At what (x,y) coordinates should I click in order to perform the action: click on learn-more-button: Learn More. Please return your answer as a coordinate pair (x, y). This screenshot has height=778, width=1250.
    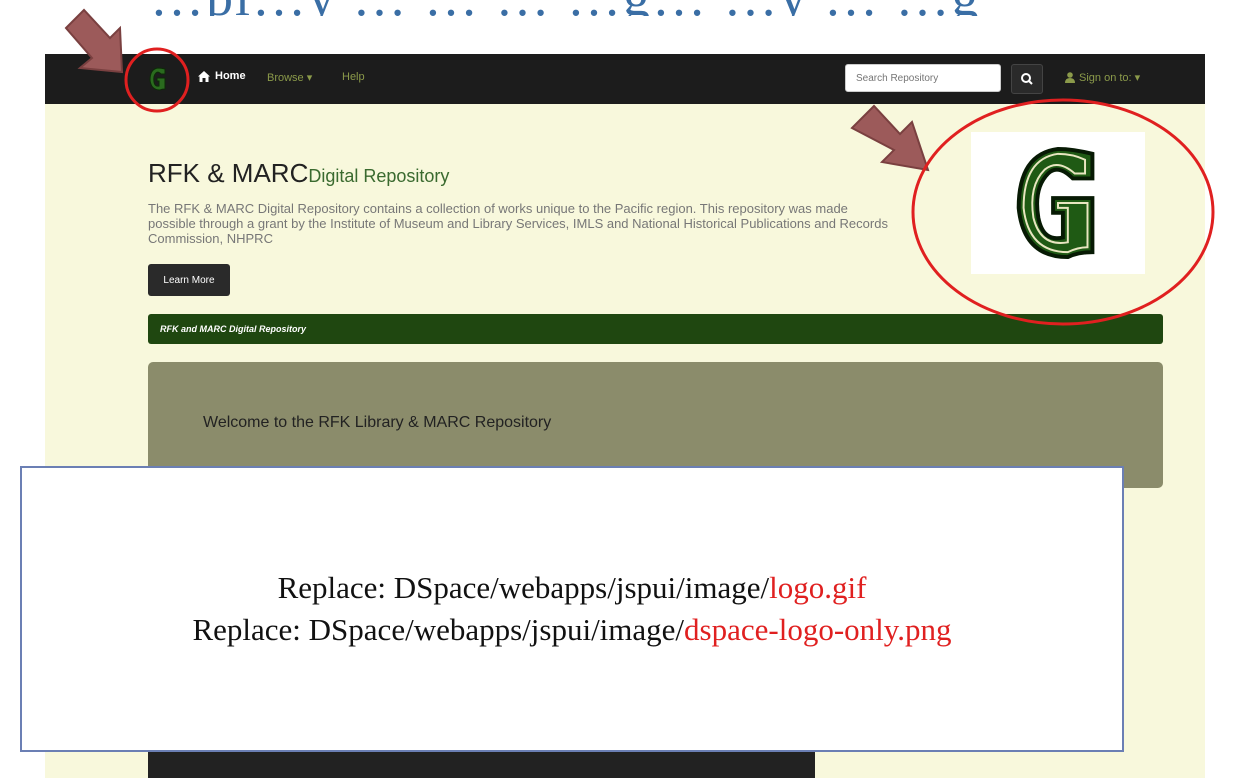
    Looking at the image, I should click on (189, 280).